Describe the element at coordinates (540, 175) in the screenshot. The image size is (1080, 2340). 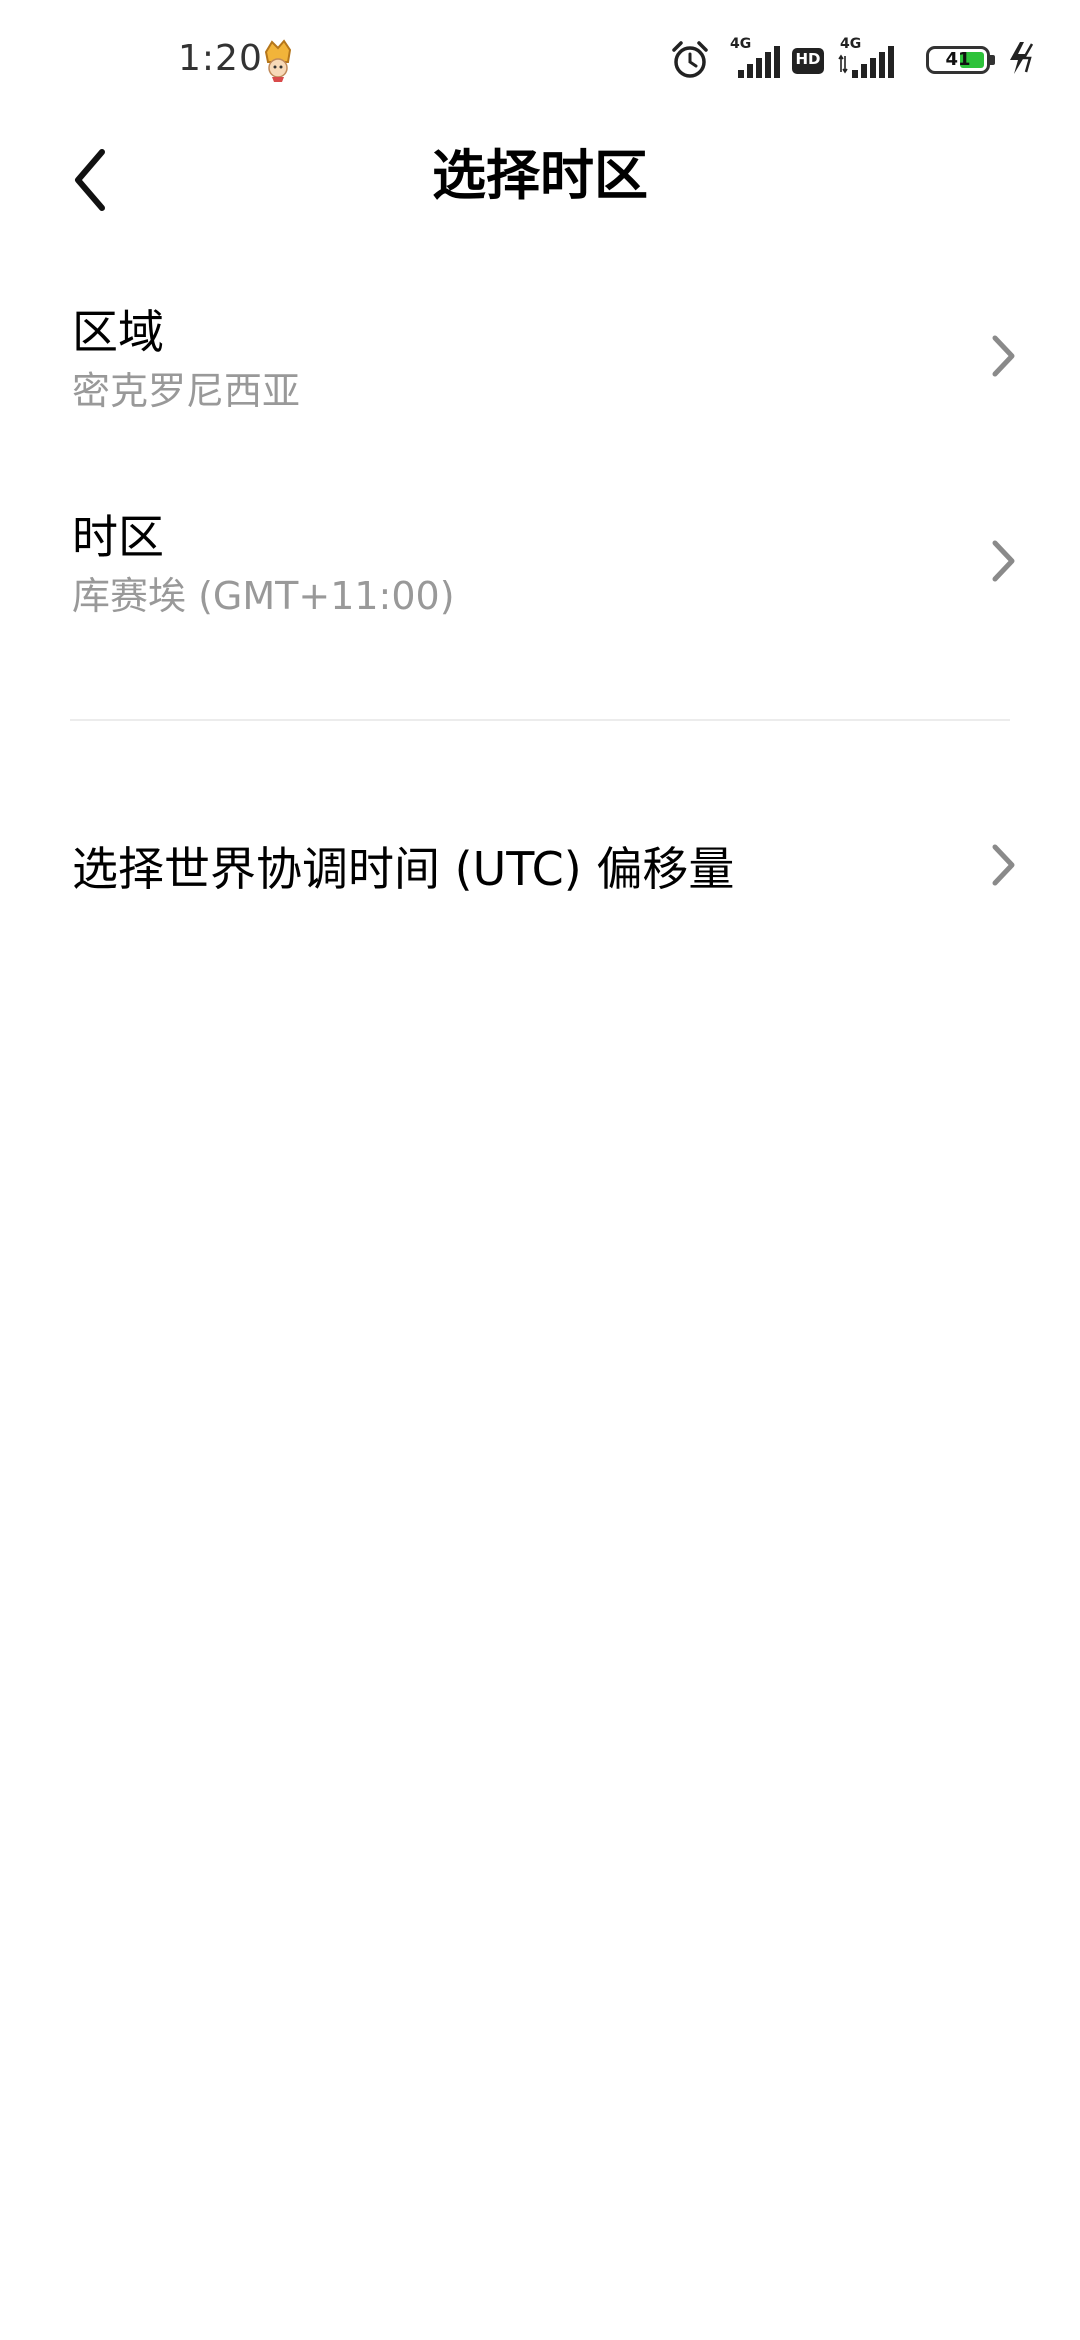
I see `page-title: 选择时区` at that location.